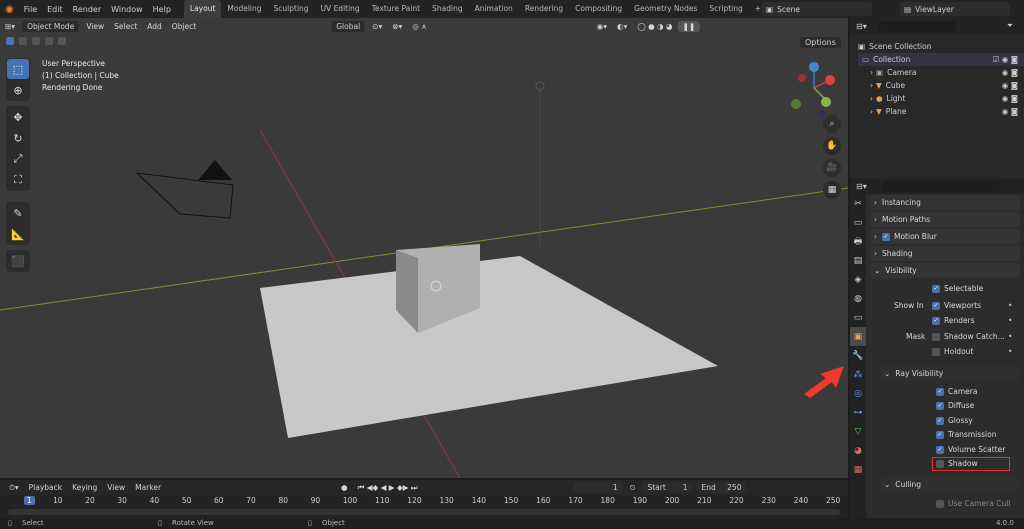 The width and height of the screenshot is (1024, 529). I want to click on output-tab-icon: 🖶, so click(858, 241).